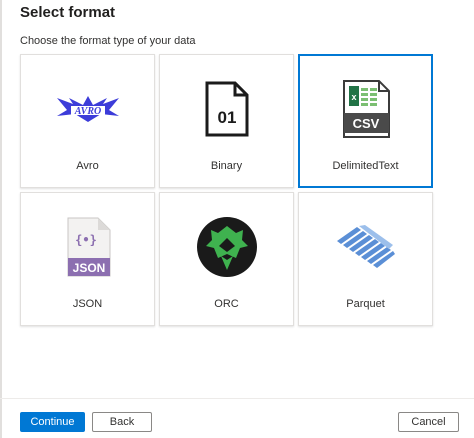 The height and width of the screenshot is (438, 474). What do you see at coordinates (226, 117) in the screenshot?
I see `svg-text: 01` at bounding box center [226, 117].